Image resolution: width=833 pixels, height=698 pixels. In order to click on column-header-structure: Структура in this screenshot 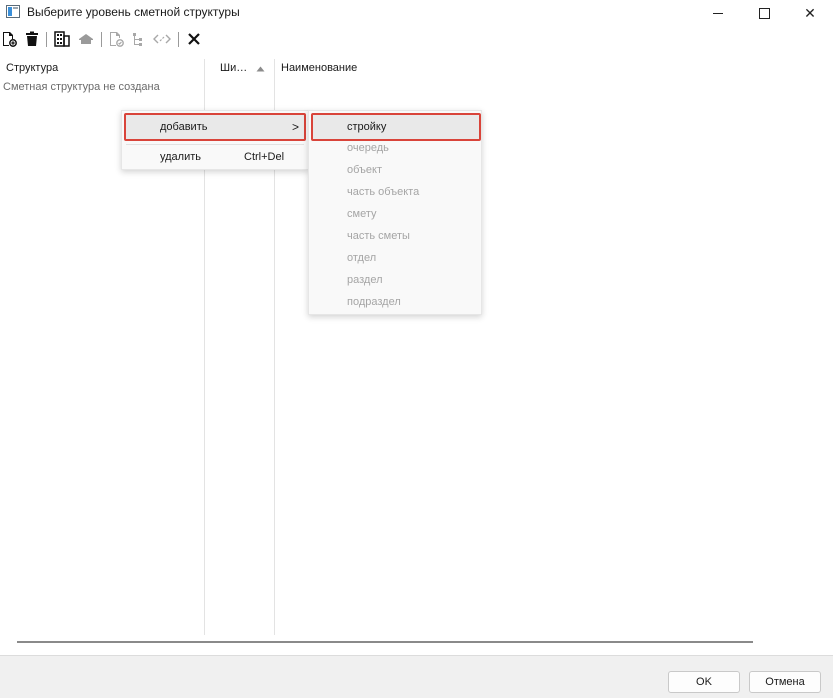, I will do `click(32, 68)`.